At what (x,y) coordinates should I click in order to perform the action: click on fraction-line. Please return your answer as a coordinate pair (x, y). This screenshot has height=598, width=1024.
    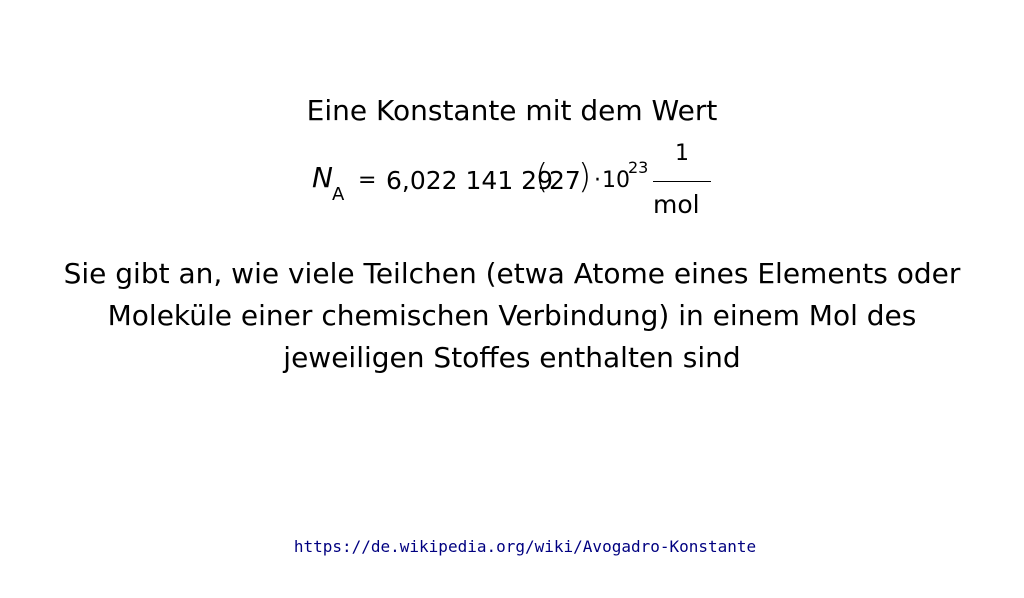
    Looking at the image, I should click on (682, 181).